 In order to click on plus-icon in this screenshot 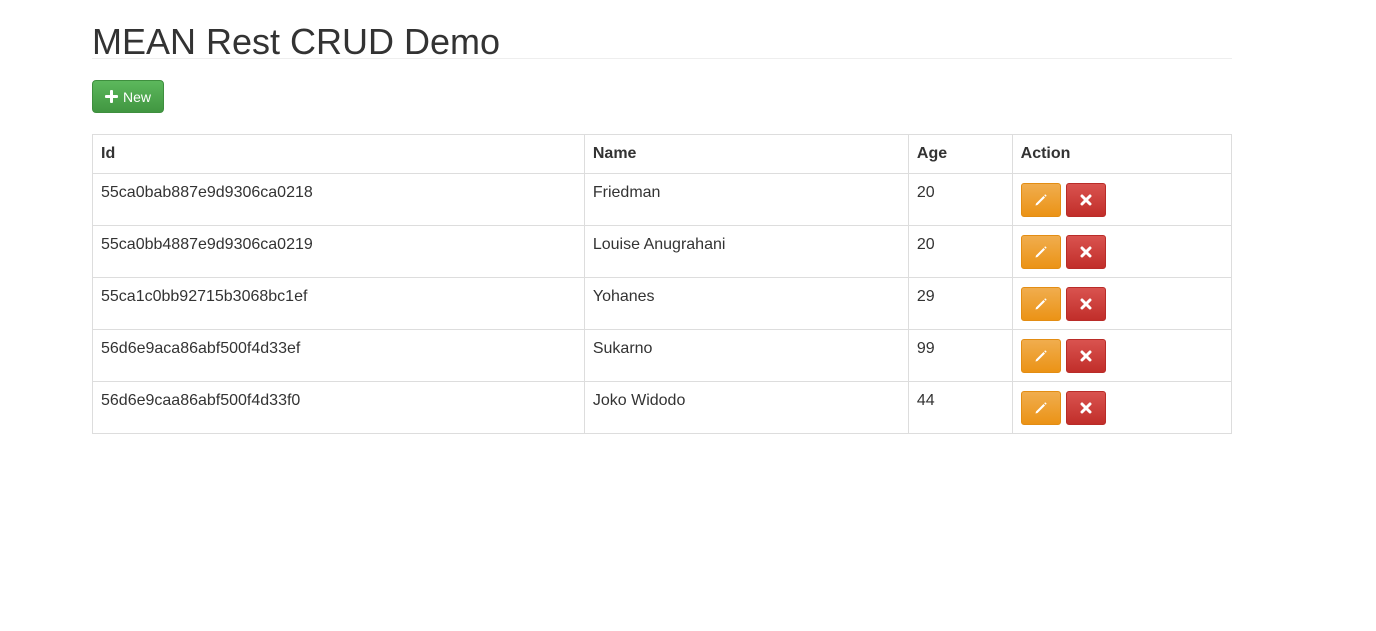, I will do `click(111, 96)`.